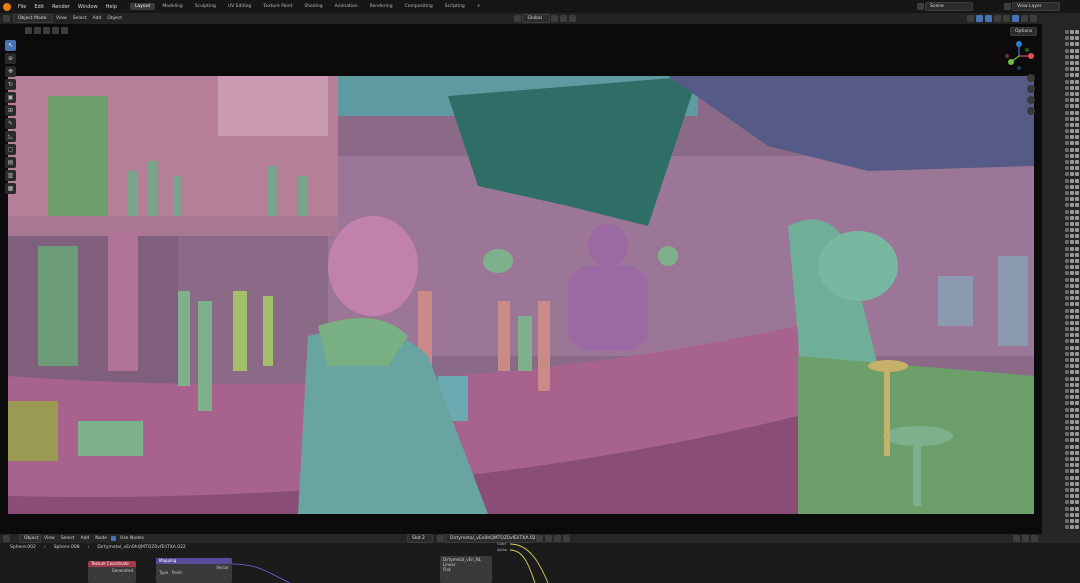  Describe the element at coordinates (10, 188) in the screenshot. I see `extra-tool-icon: ▦` at that location.